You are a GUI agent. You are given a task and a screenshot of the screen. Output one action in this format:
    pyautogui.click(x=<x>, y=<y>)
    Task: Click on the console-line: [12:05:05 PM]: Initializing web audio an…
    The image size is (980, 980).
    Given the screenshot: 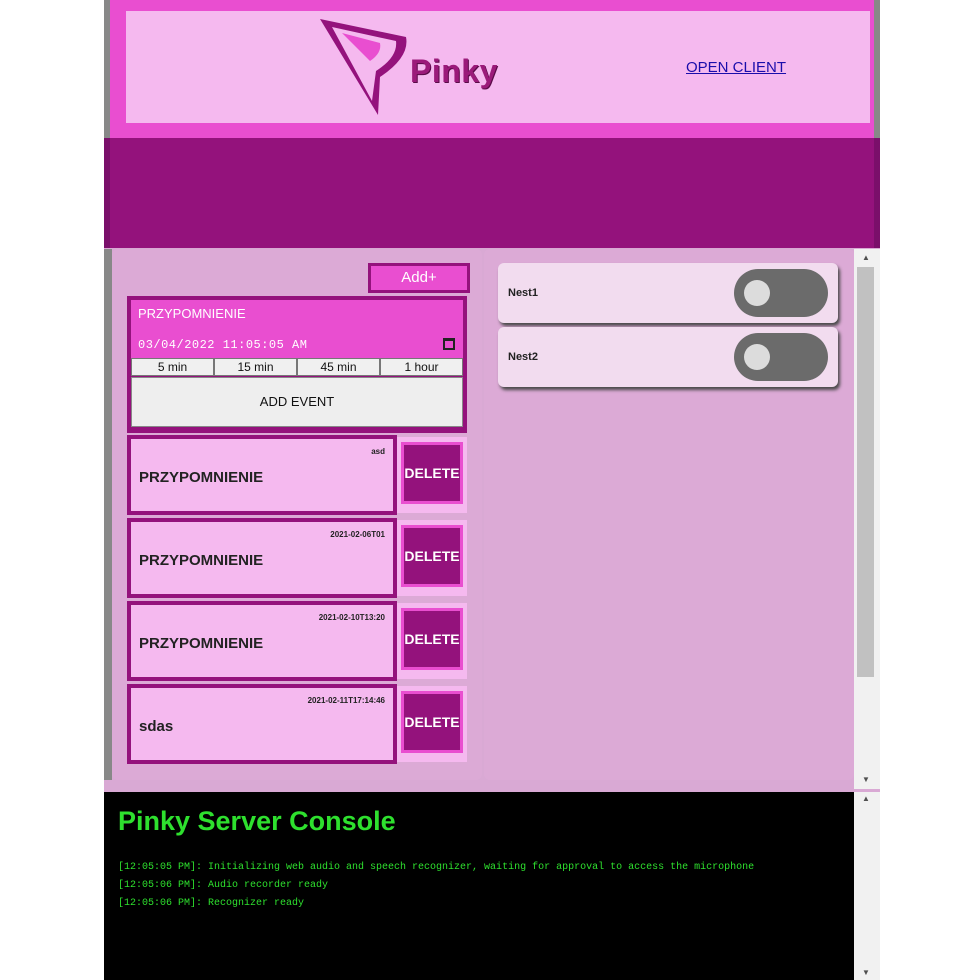 What is the action you would take?
    pyautogui.click(x=436, y=867)
    